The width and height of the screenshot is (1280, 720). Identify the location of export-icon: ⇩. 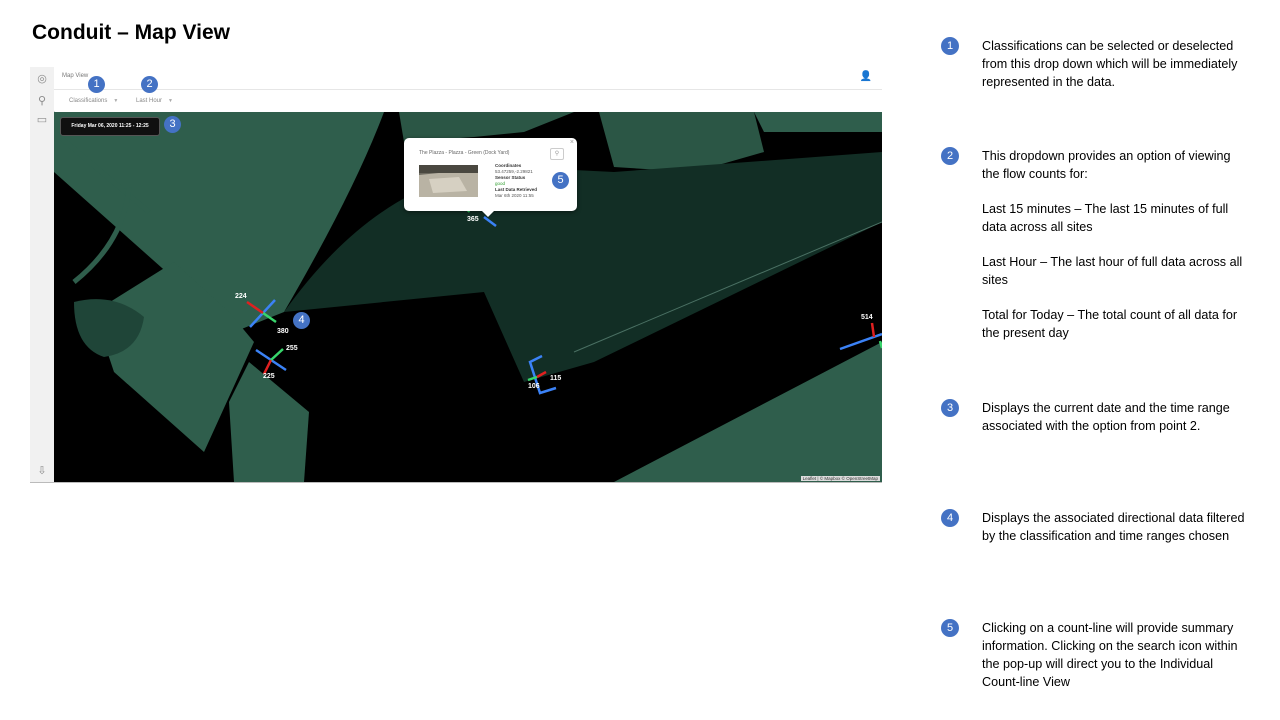
(42, 471).